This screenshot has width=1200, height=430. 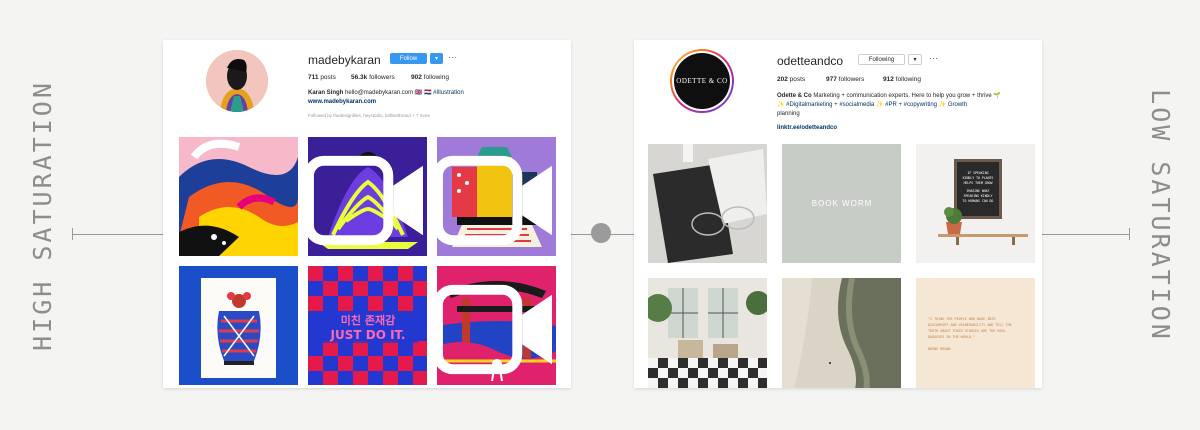 I want to click on svg-text: 미친 존재감, so click(x=368, y=320).